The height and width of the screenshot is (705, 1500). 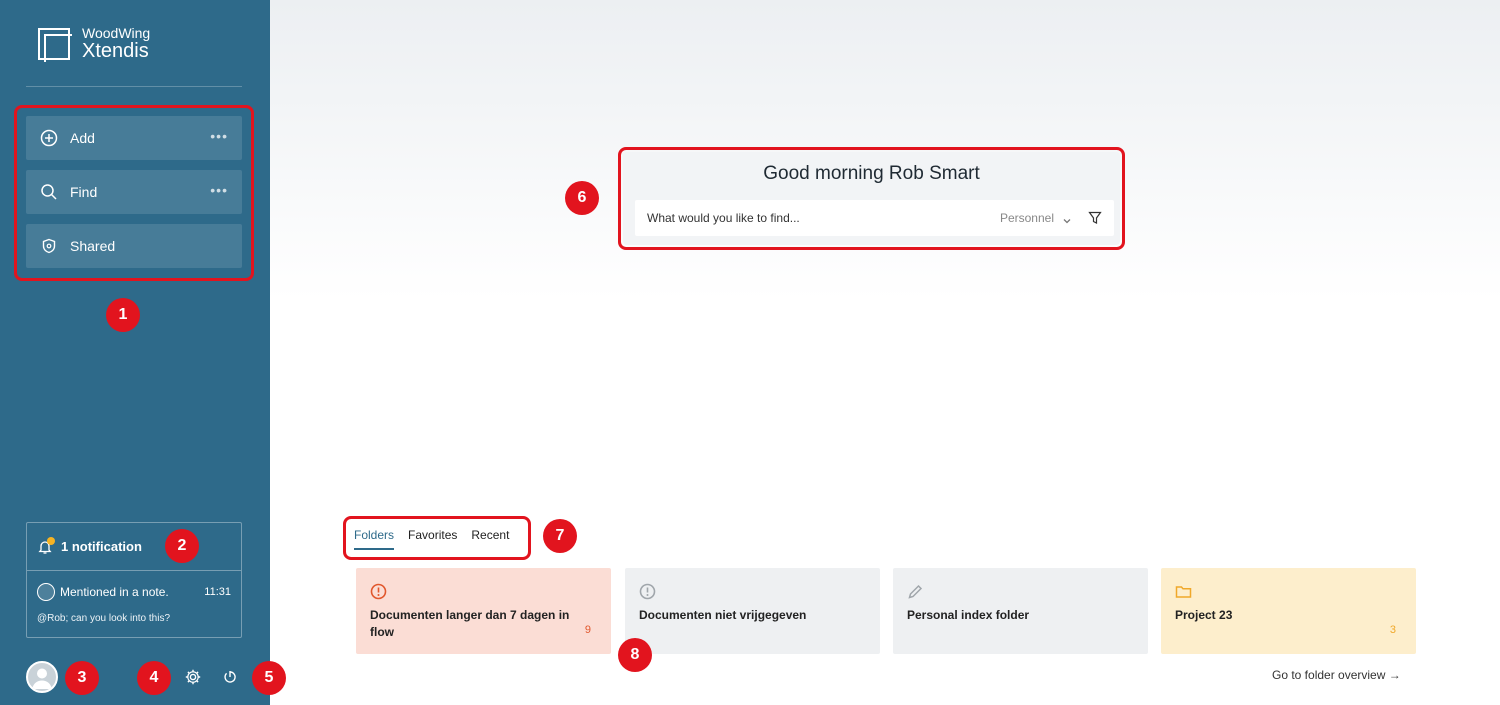 I want to click on search-icon, so click(x=49, y=192).